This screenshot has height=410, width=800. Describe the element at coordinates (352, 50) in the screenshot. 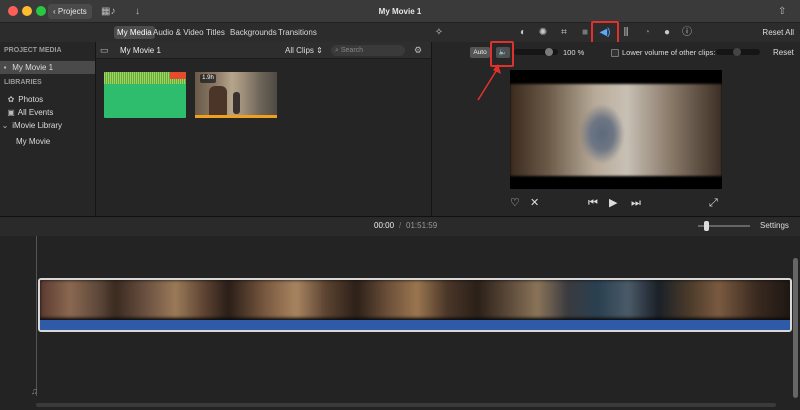

I see `search-placeholder: Search` at that location.